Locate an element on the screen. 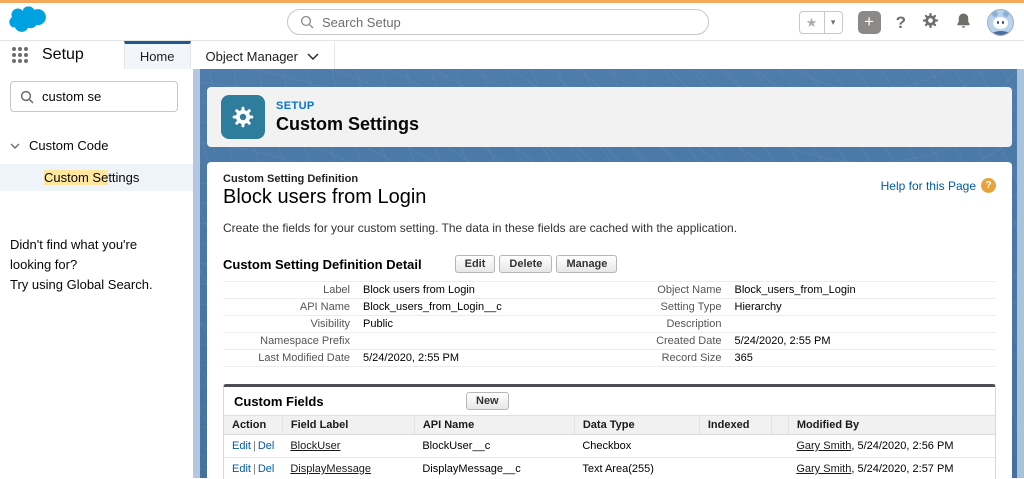 The image size is (1024, 479). col-api-name: API Name is located at coordinates (494, 425).